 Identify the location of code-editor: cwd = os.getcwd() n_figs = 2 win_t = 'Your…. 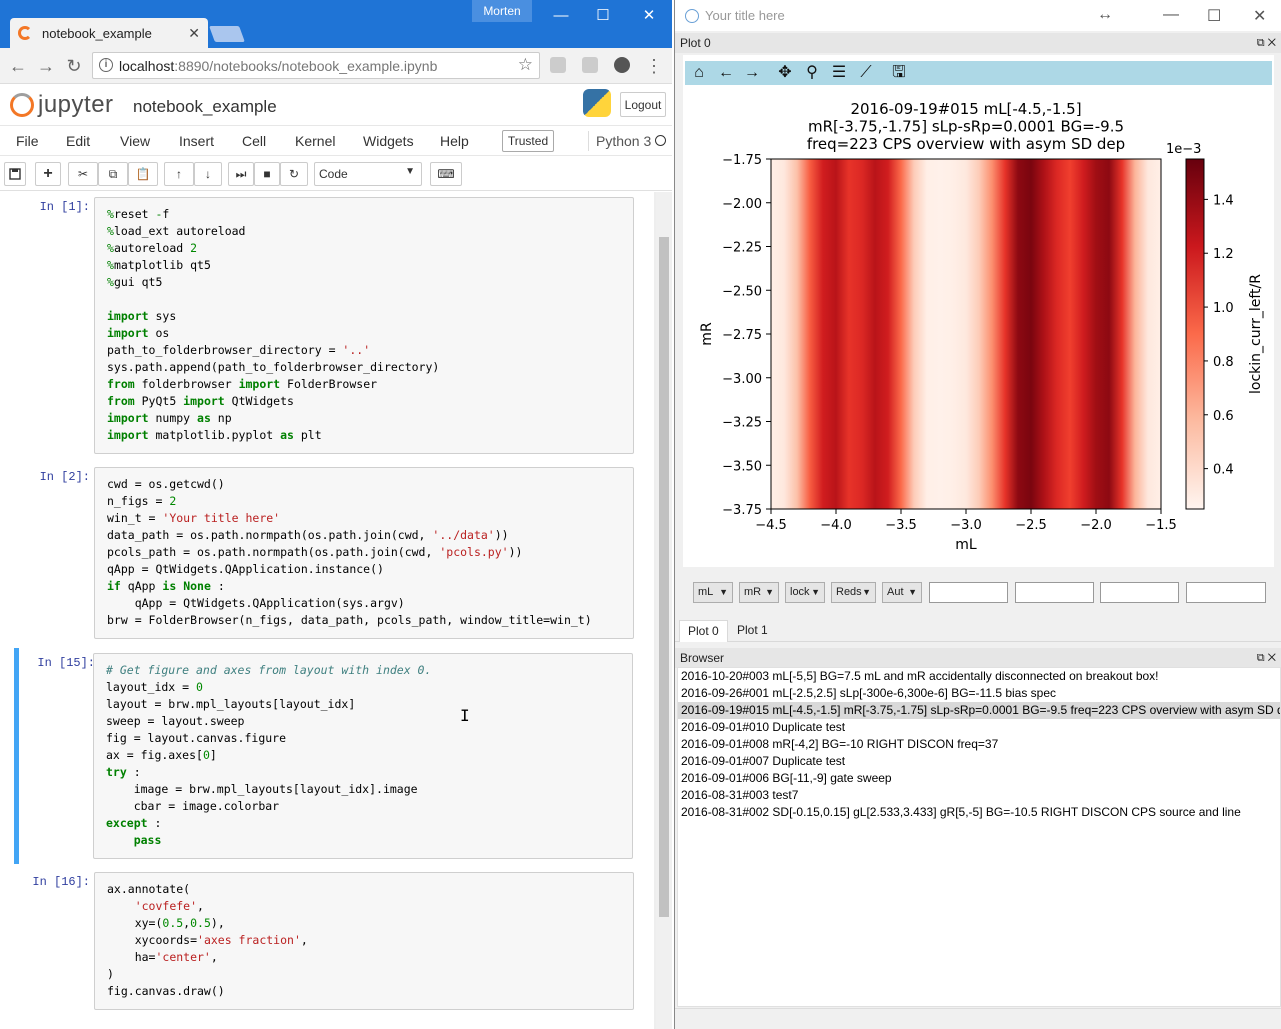
(364, 553).